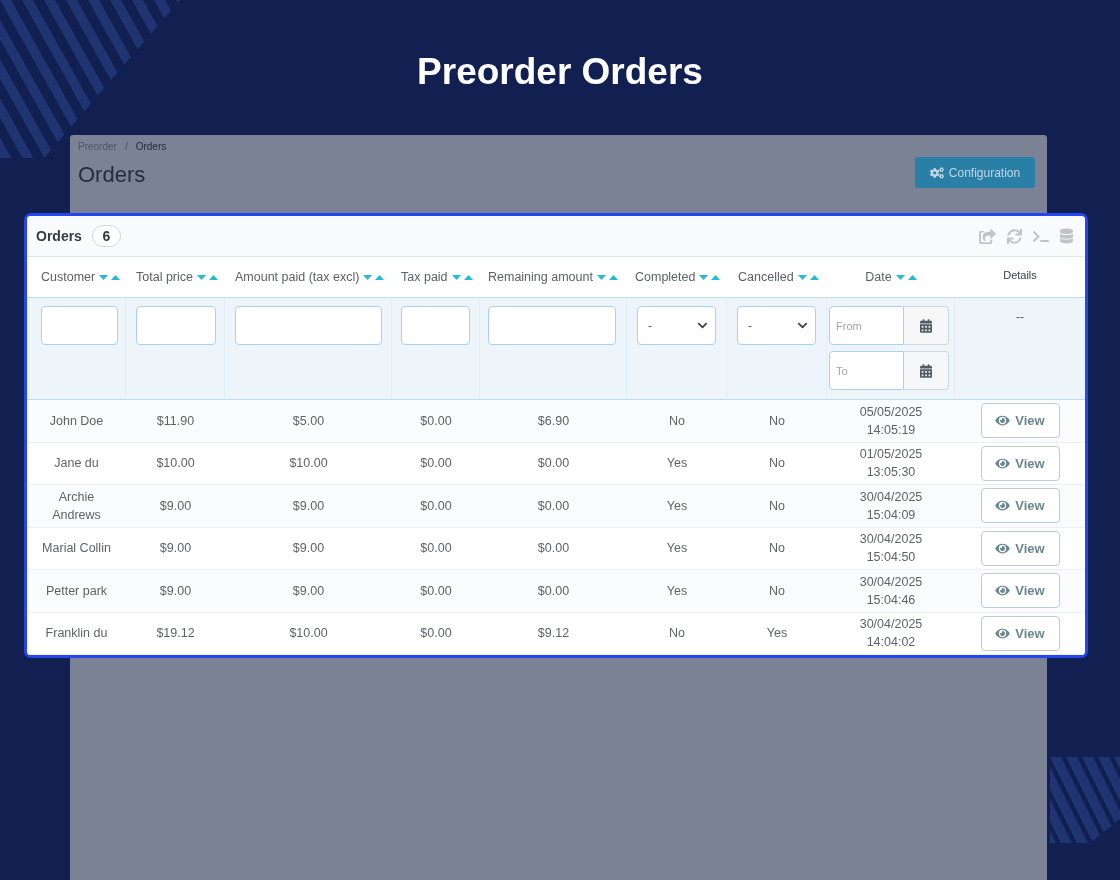  Describe the element at coordinates (1020, 275) in the screenshot. I see `column-header: Details` at that location.